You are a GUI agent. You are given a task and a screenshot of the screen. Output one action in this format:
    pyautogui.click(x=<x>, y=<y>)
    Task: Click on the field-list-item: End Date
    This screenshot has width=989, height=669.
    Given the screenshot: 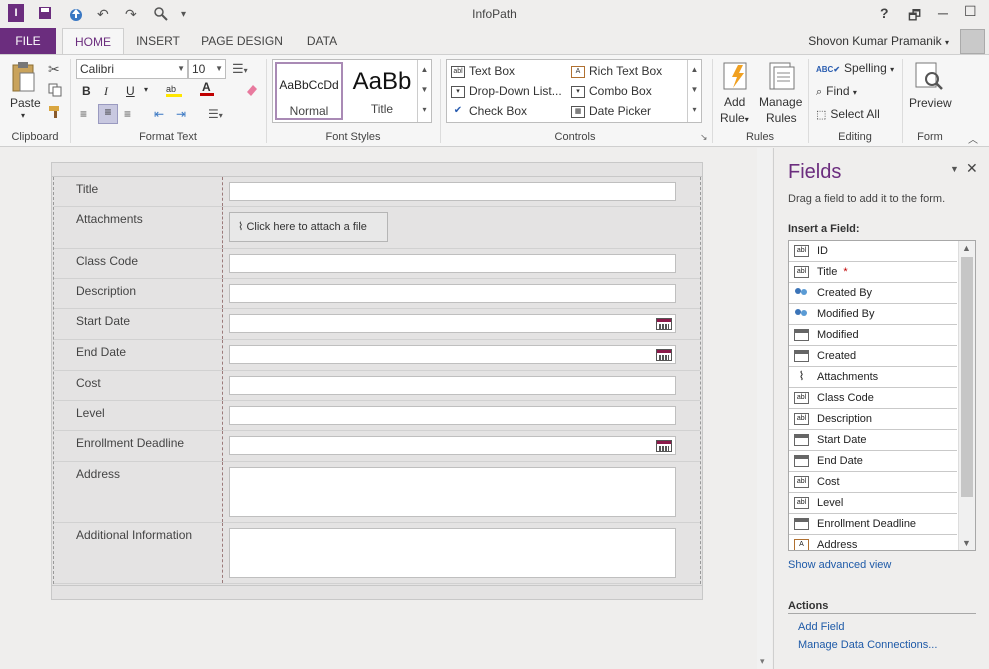 What is the action you would take?
    pyautogui.click(x=873, y=461)
    